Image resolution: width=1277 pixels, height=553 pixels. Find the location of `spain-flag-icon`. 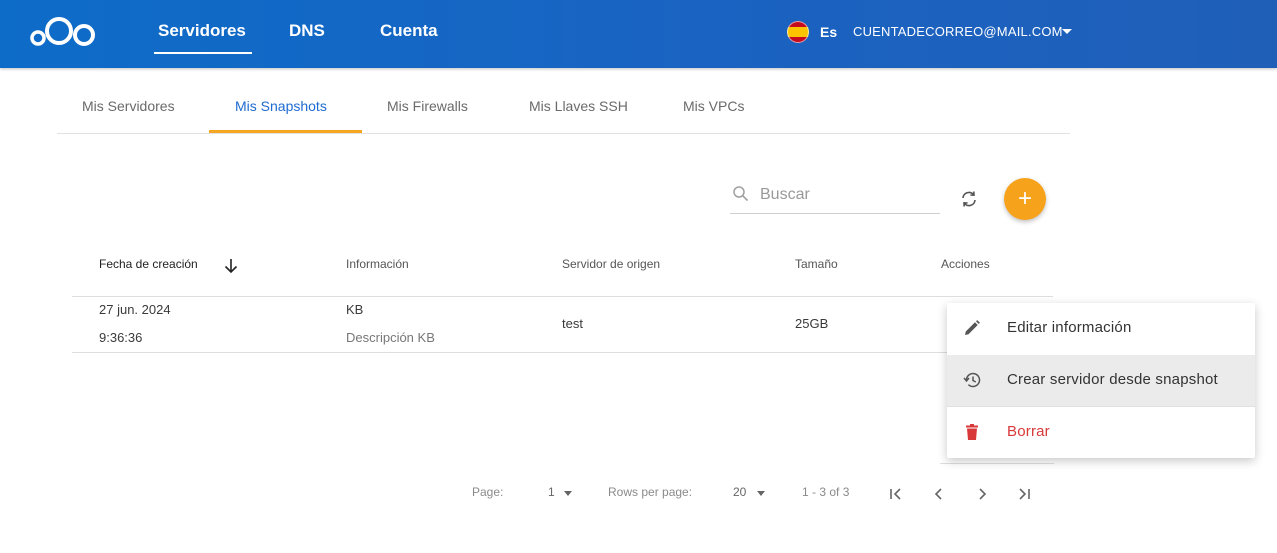

spain-flag-icon is located at coordinates (798, 32).